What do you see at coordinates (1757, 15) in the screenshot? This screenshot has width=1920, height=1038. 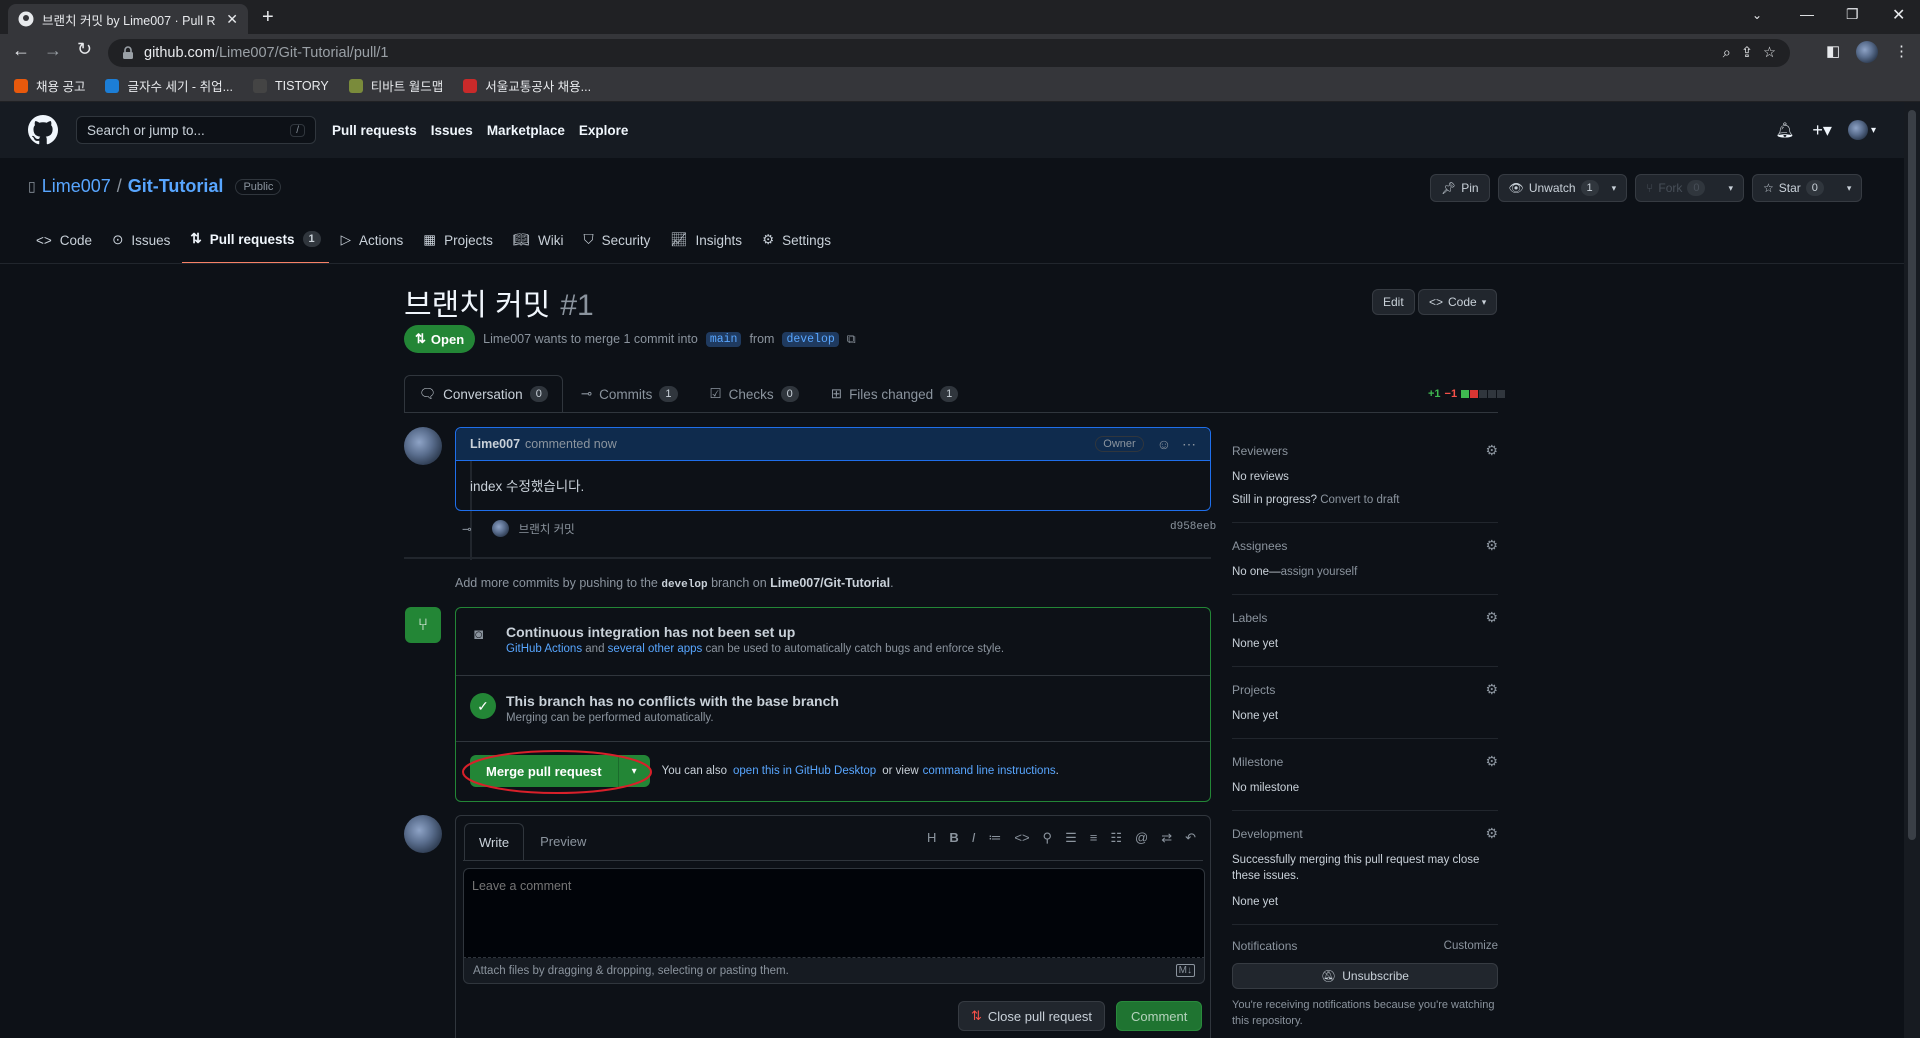 I see `tab-search-icon: ⌄` at bounding box center [1757, 15].